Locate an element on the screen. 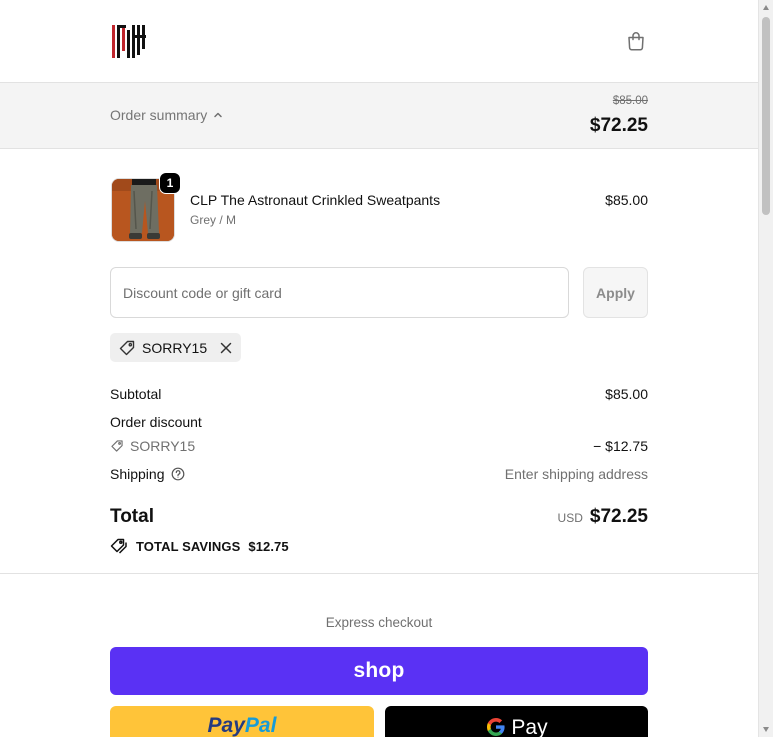 This screenshot has width=773, height=737. paypal-button: PayPal is located at coordinates (242, 721).